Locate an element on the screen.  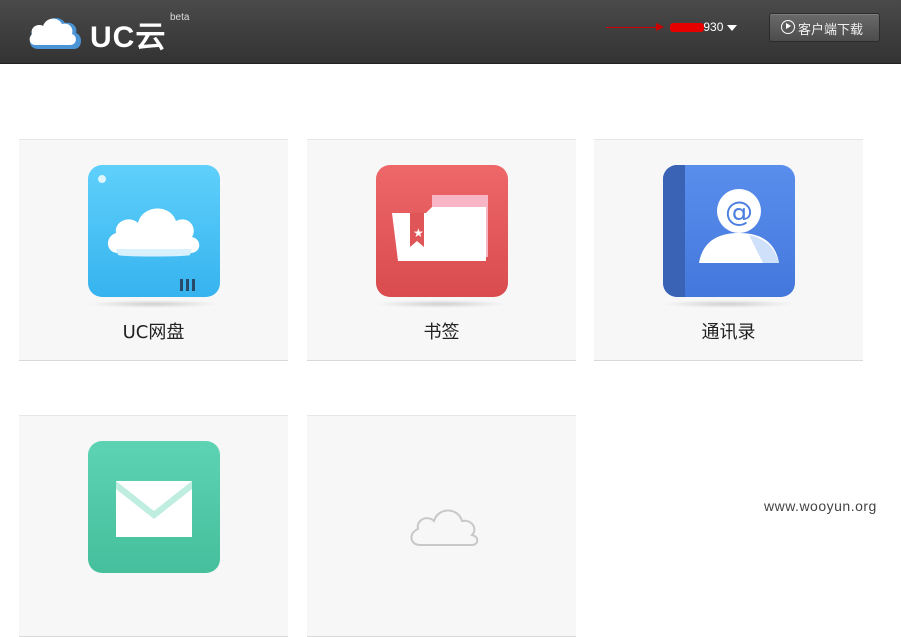
cloud-drive-icon is located at coordinates (154, 231).